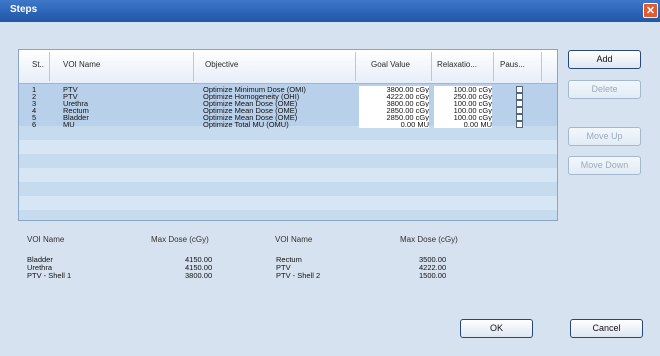 Image resolution: width=660 pixels, height=356 pixels. Describe the element at coordinates (294, 239) in the screenshot. I see `max-dose-right-voi-header: VOI Name` at that location.